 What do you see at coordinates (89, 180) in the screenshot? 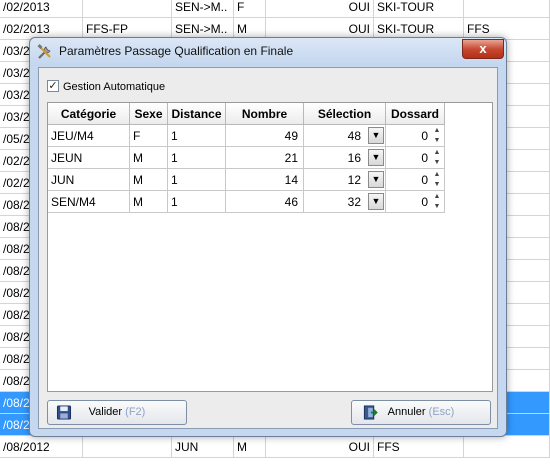
I see `cell-categorie: JUN` at bounding box center [89, 180].